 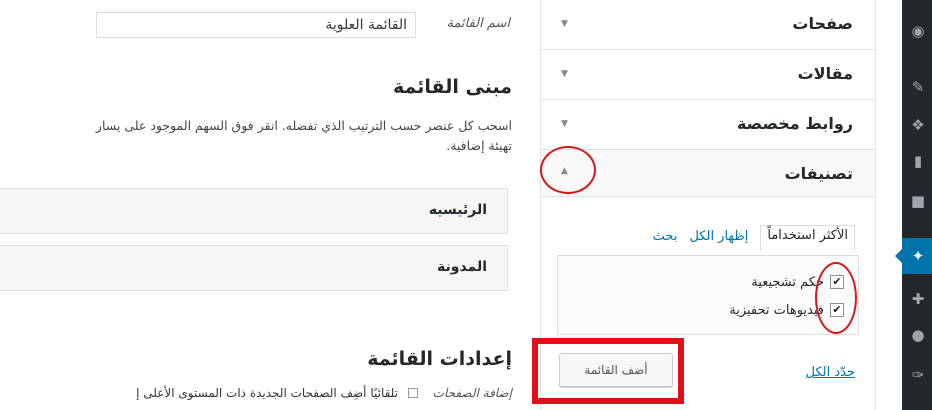 I want to click on tools-icon: ✑, so click(x=918, y=375).